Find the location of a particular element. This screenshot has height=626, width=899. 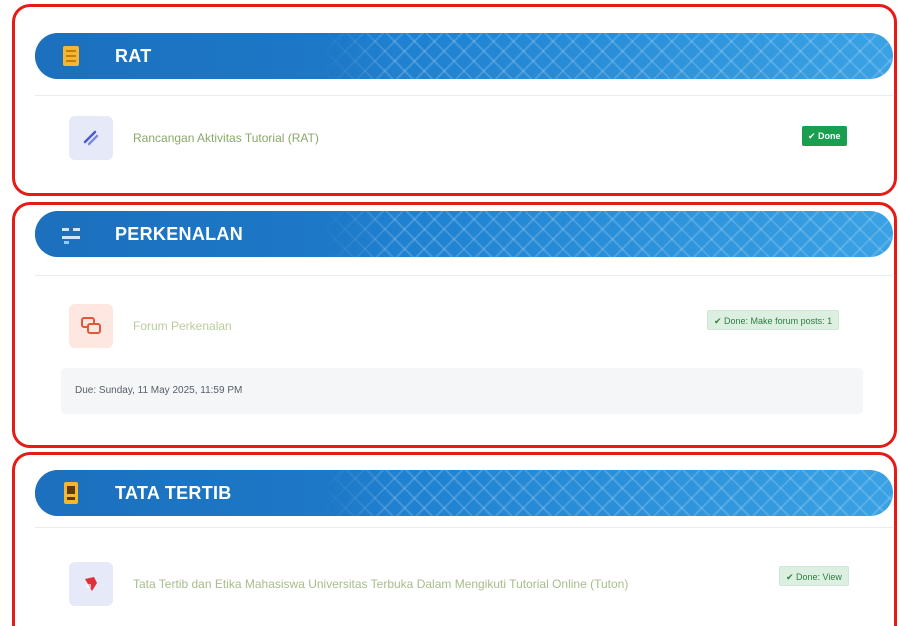

section-header-tata-tertib: TATA TERTIB is located at coordinates (464, 493).